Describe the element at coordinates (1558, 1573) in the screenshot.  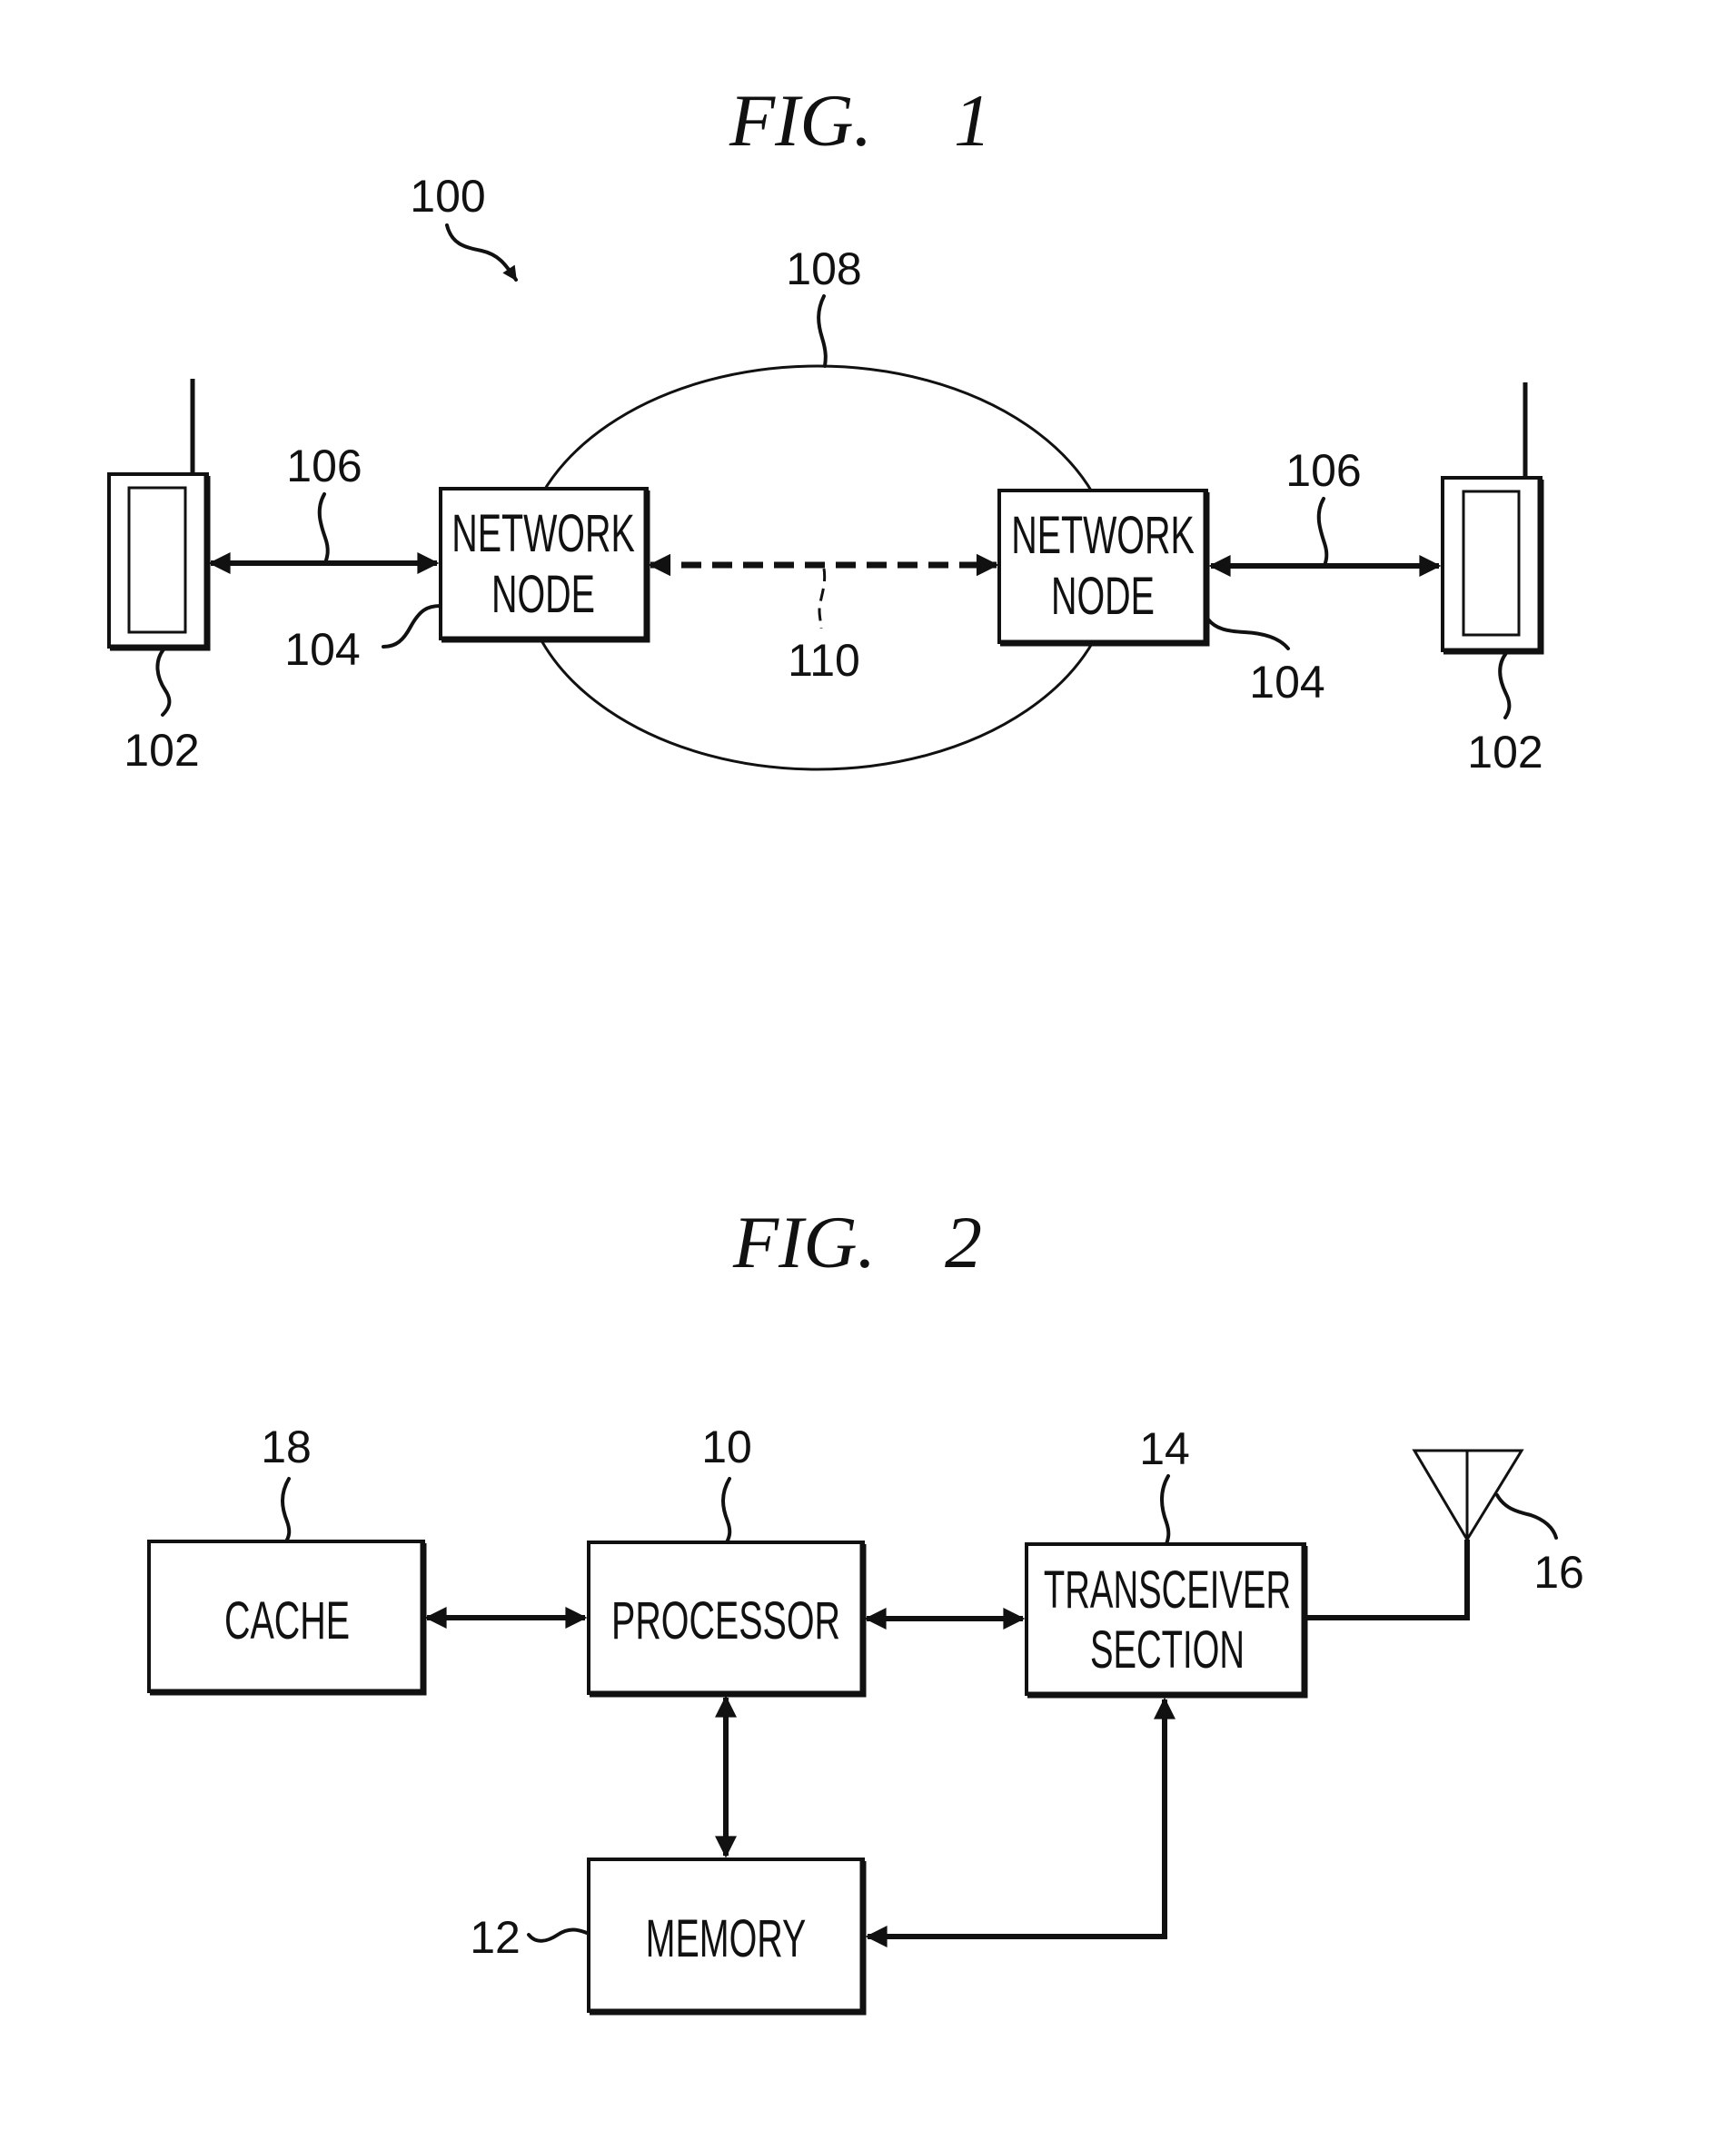
I see `ref-label-16: 16` at that location.